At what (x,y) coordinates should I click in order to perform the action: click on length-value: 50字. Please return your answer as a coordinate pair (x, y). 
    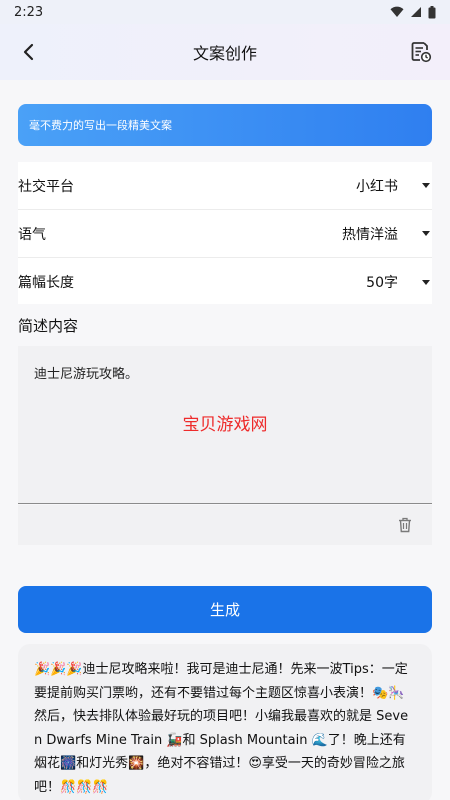
    Looking at the image, I should click on (382, 283).